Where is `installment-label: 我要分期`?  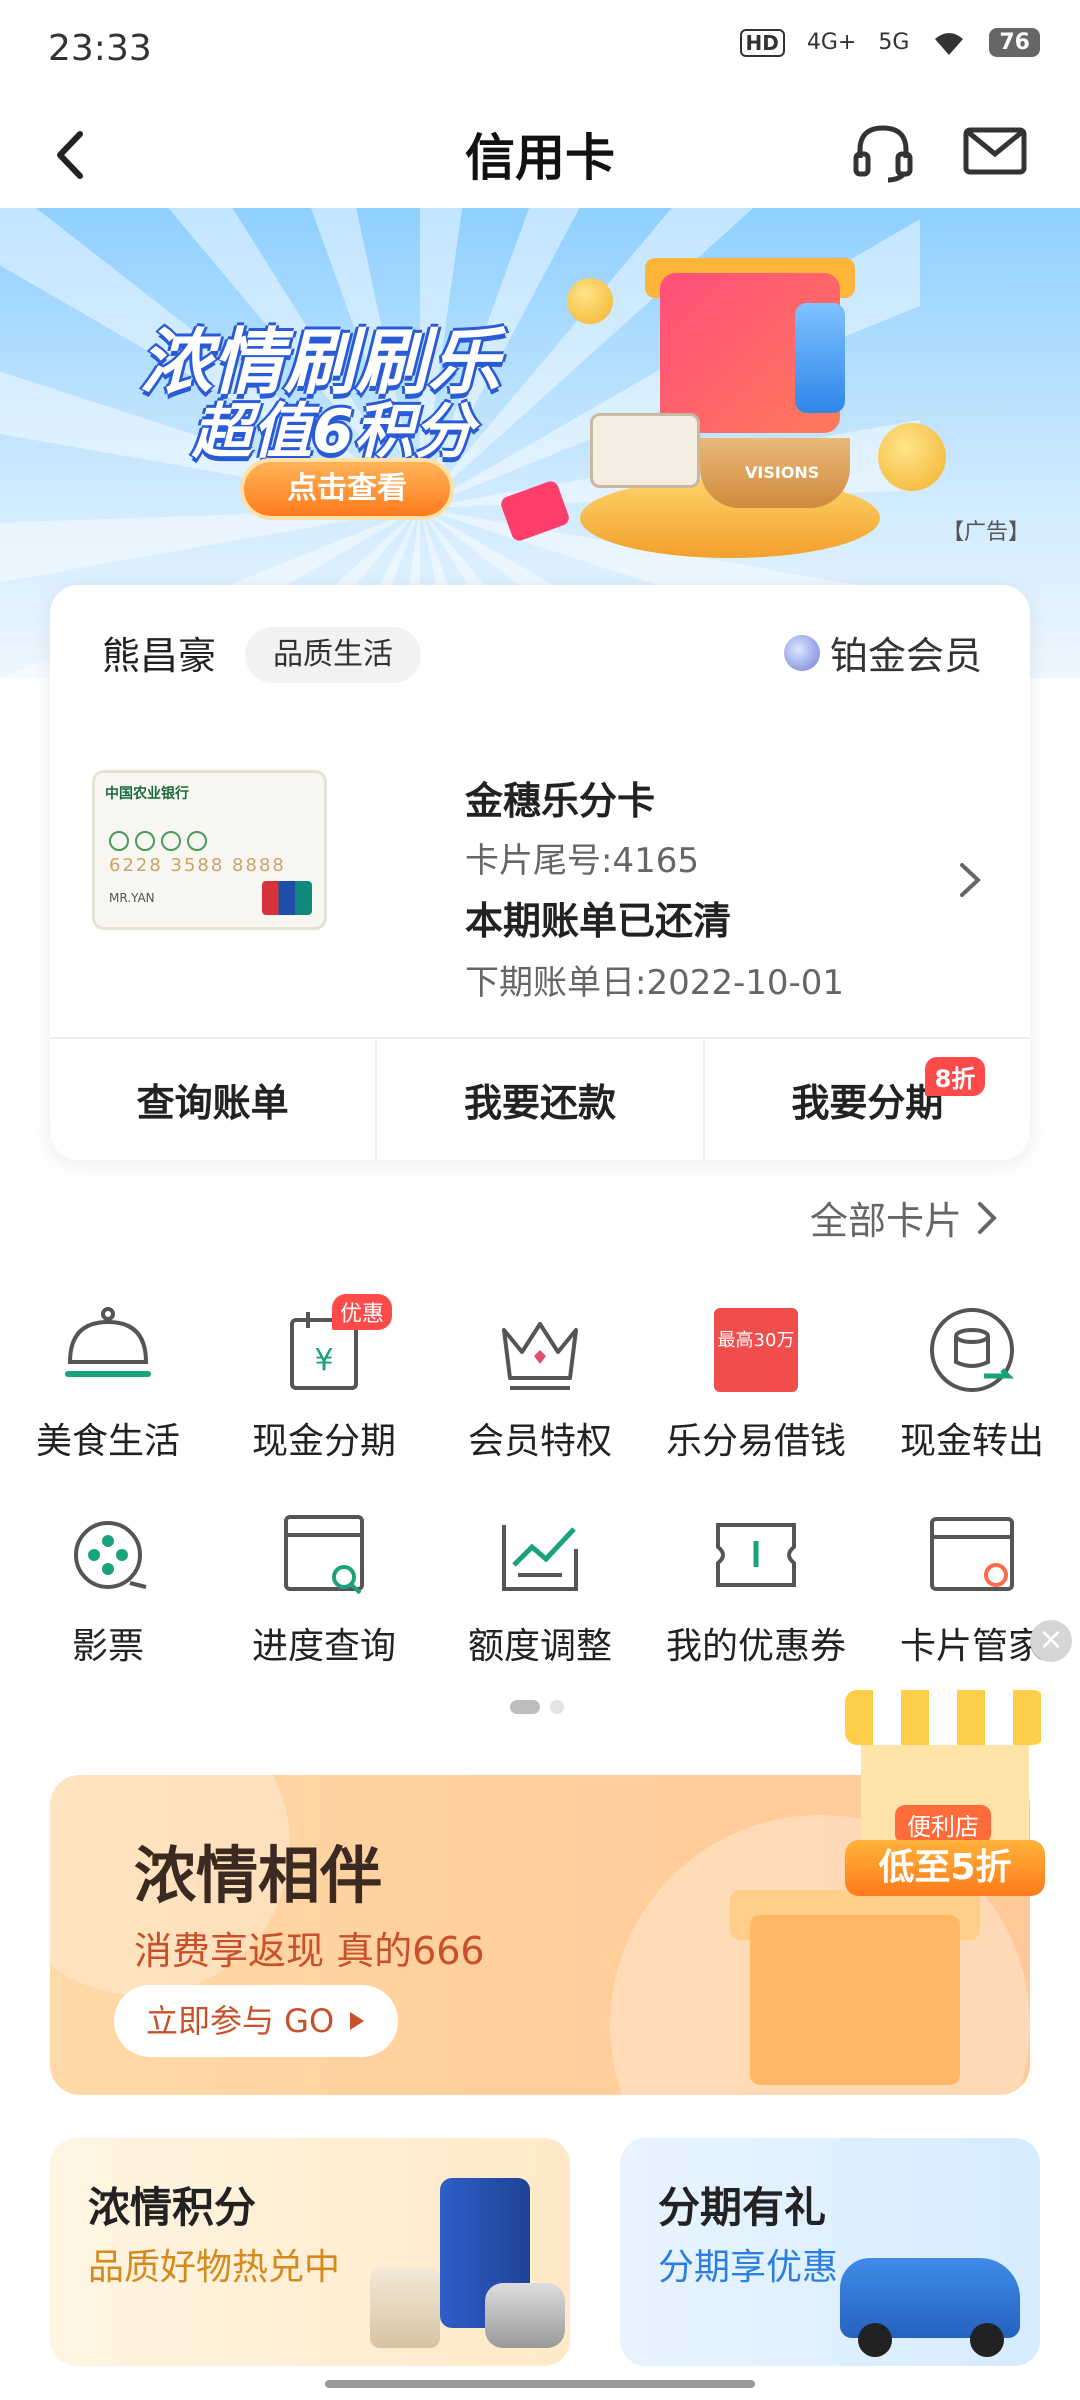
installment-label: 我要分期 is located at coordinates (867, 1103).